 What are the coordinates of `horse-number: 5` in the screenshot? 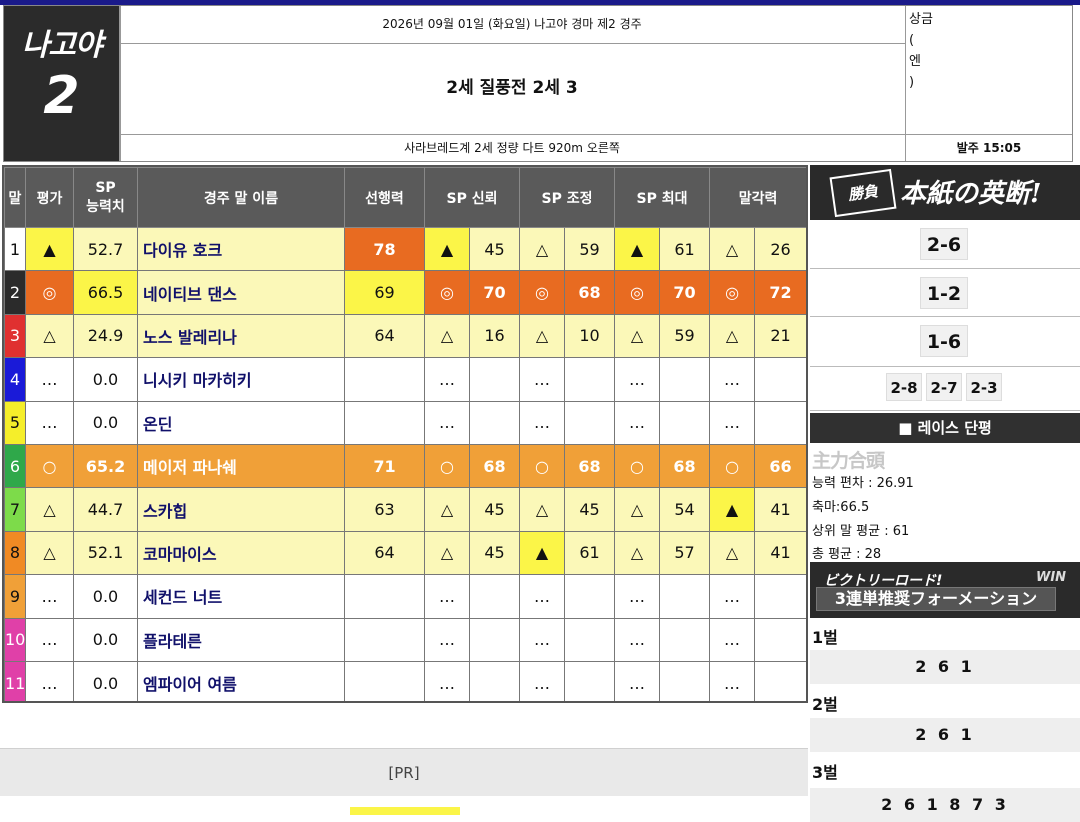 It's located at (15, 422).